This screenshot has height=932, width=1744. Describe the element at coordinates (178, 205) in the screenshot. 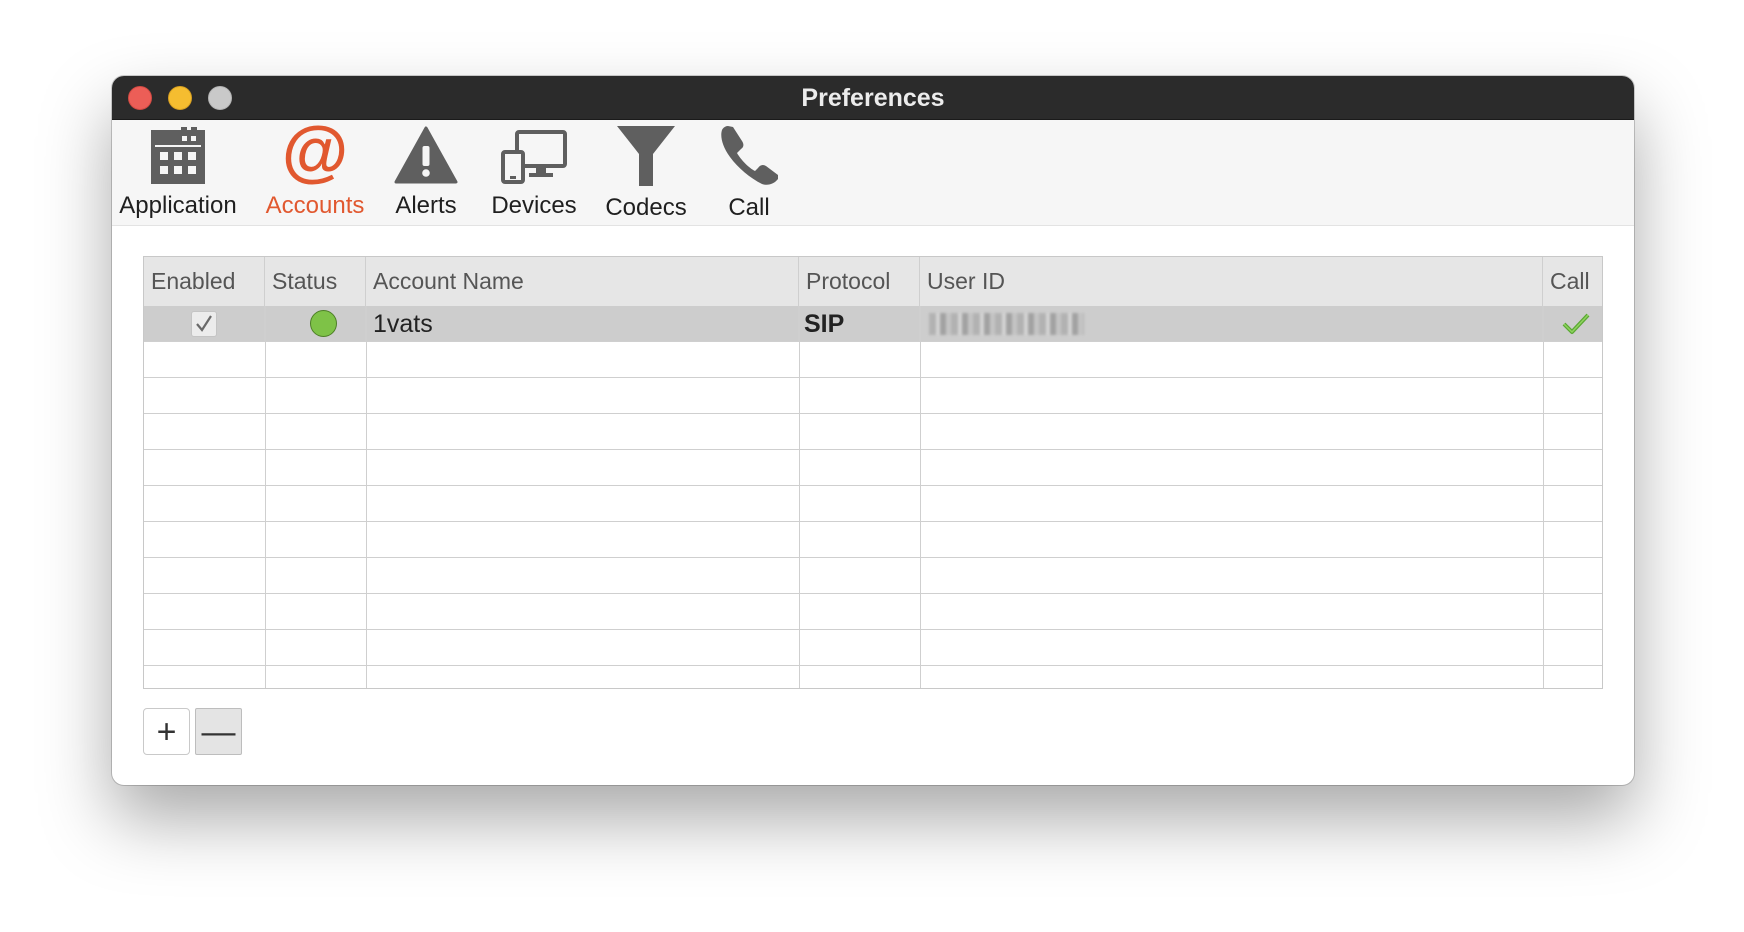

I see `tab-application-label: Application` at that location.